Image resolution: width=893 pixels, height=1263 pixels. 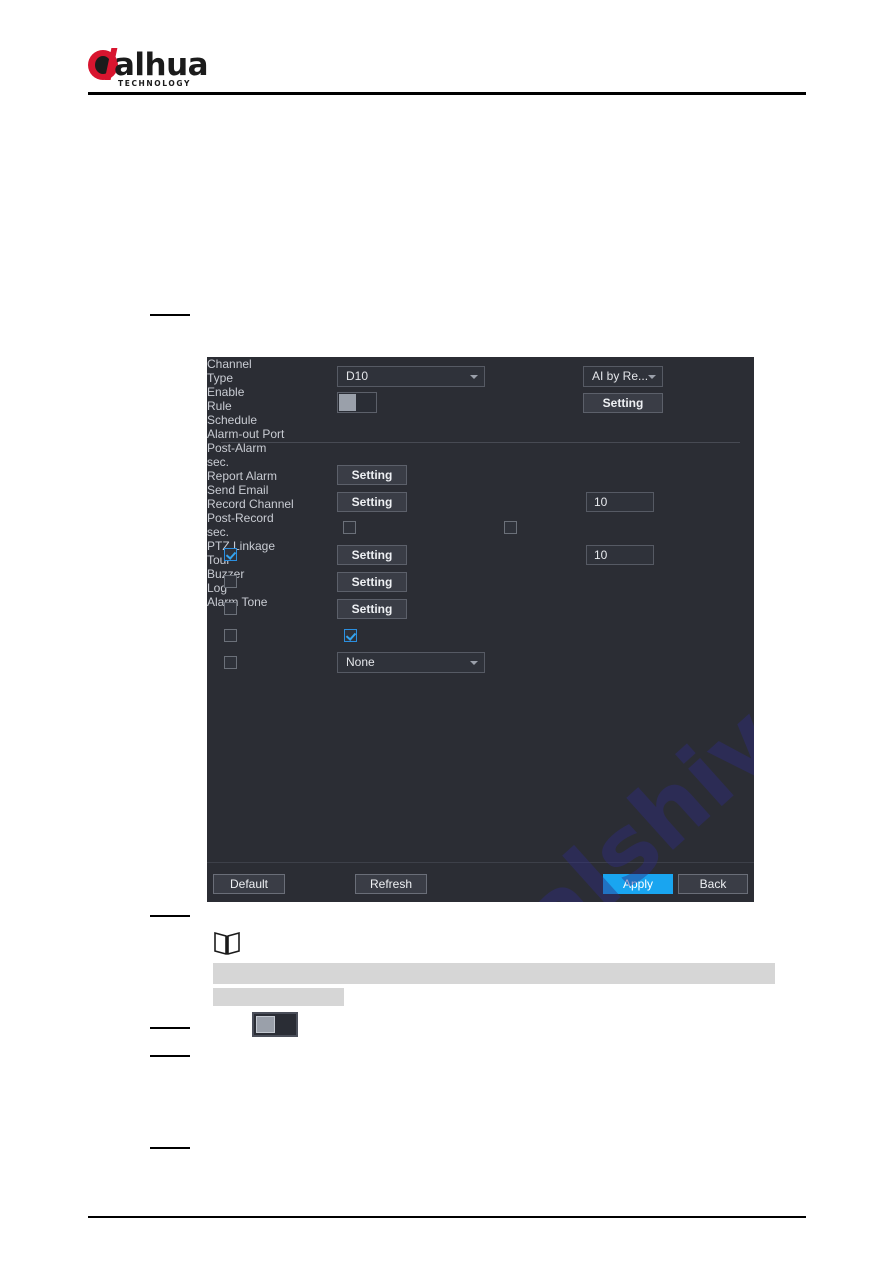 What do you see at coordinates (620, 555) in the screenshot?
I see `post-record-input: 10` at bounding box center [620, 555].